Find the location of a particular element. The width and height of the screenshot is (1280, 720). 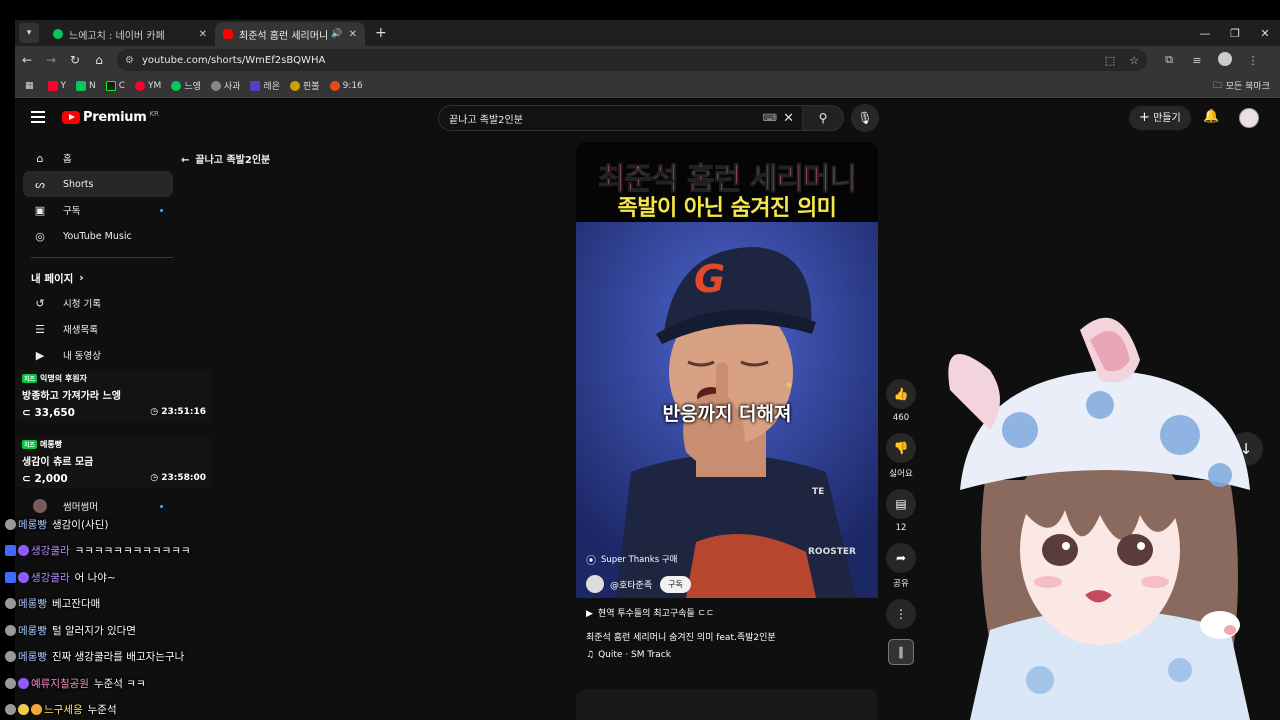

reload-icon: ↻ is located at coordinates (75, 60).